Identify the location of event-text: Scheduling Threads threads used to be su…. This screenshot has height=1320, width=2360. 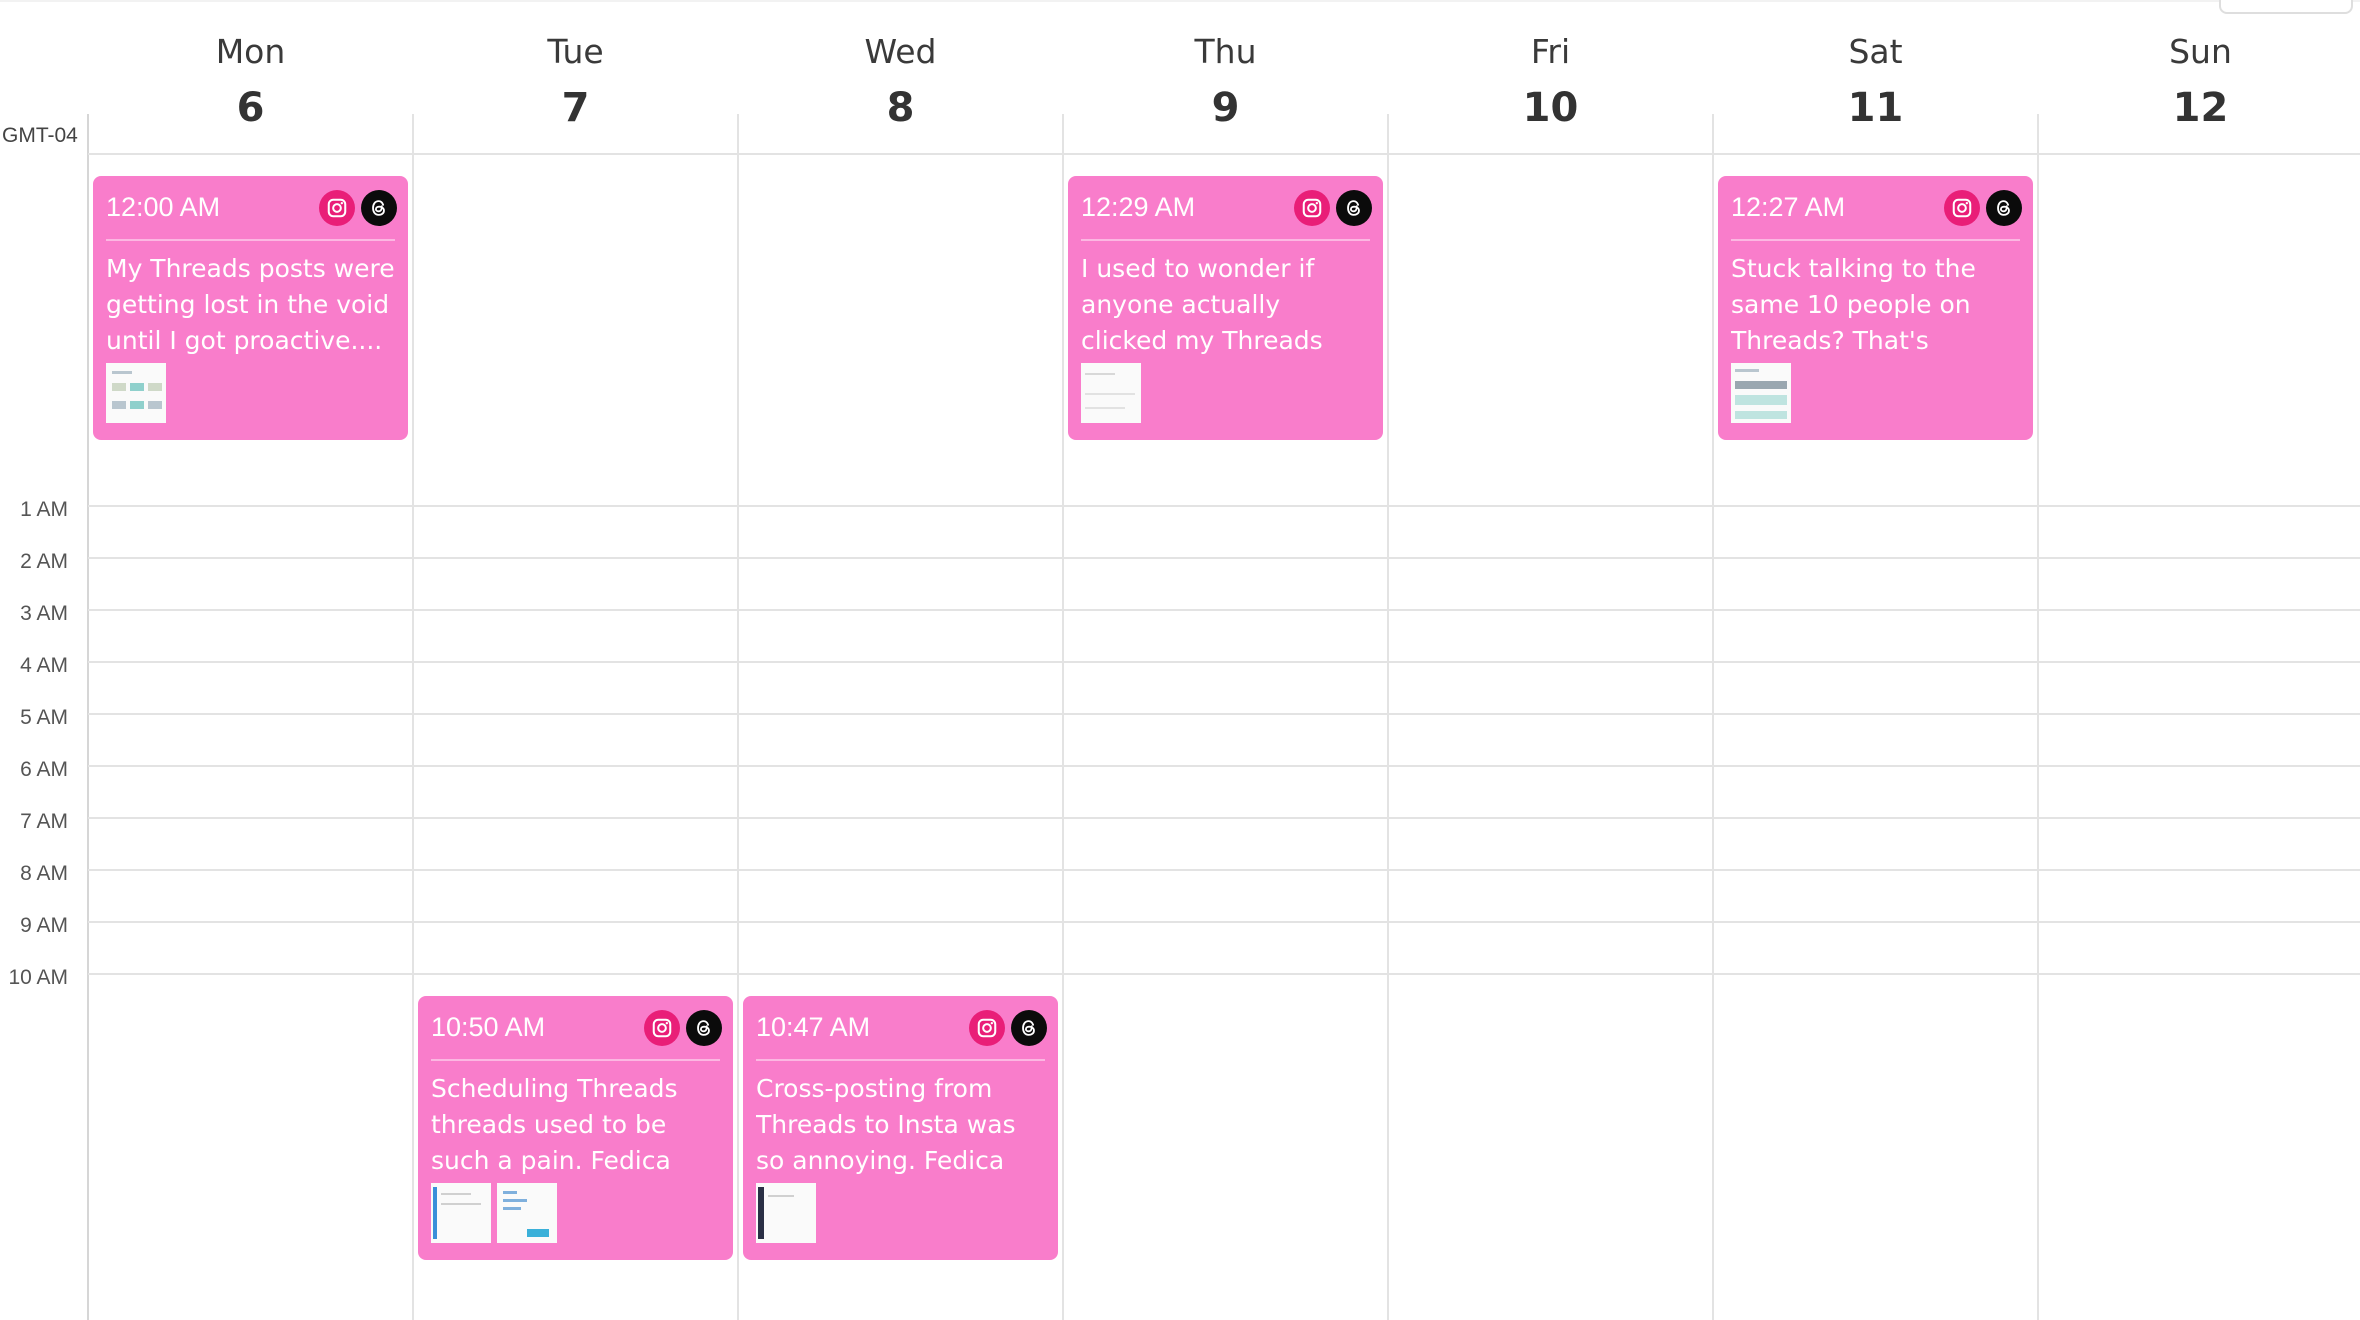
(554, 1124).